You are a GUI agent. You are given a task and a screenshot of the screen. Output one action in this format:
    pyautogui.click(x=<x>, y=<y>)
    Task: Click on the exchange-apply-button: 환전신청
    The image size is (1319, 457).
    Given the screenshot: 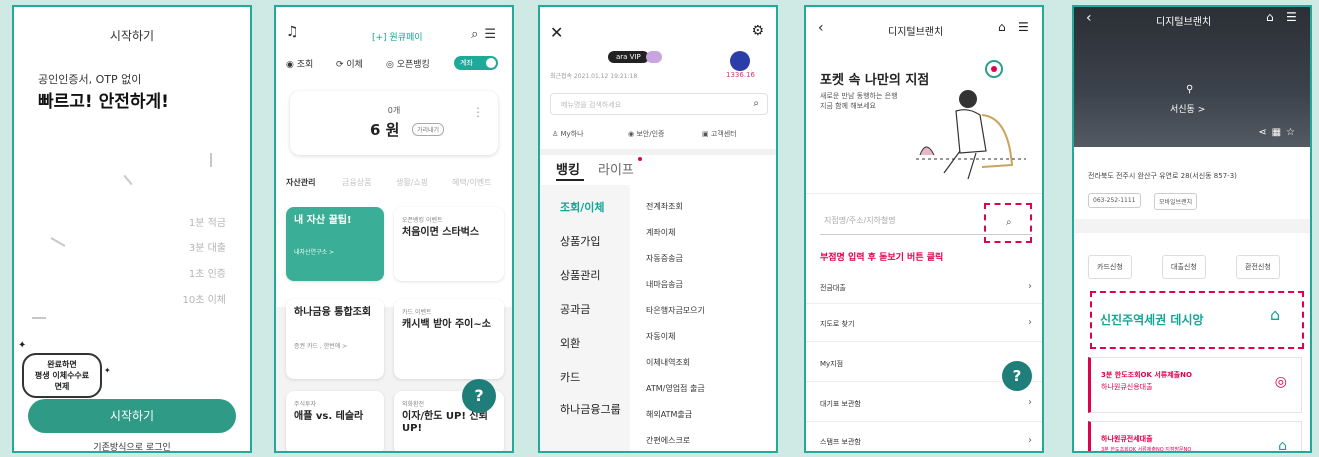 What is the action you would take?
    pyautogui.click(x=1258, y=267)
    